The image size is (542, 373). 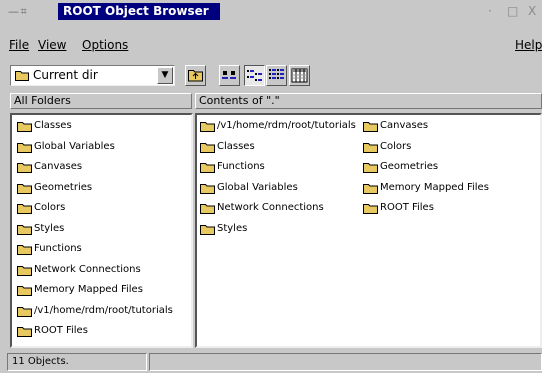 What do you see at coordinates (65, 75) in the screenshot?
I see `combo-value: Current dir` at bounding box center [65, 75].